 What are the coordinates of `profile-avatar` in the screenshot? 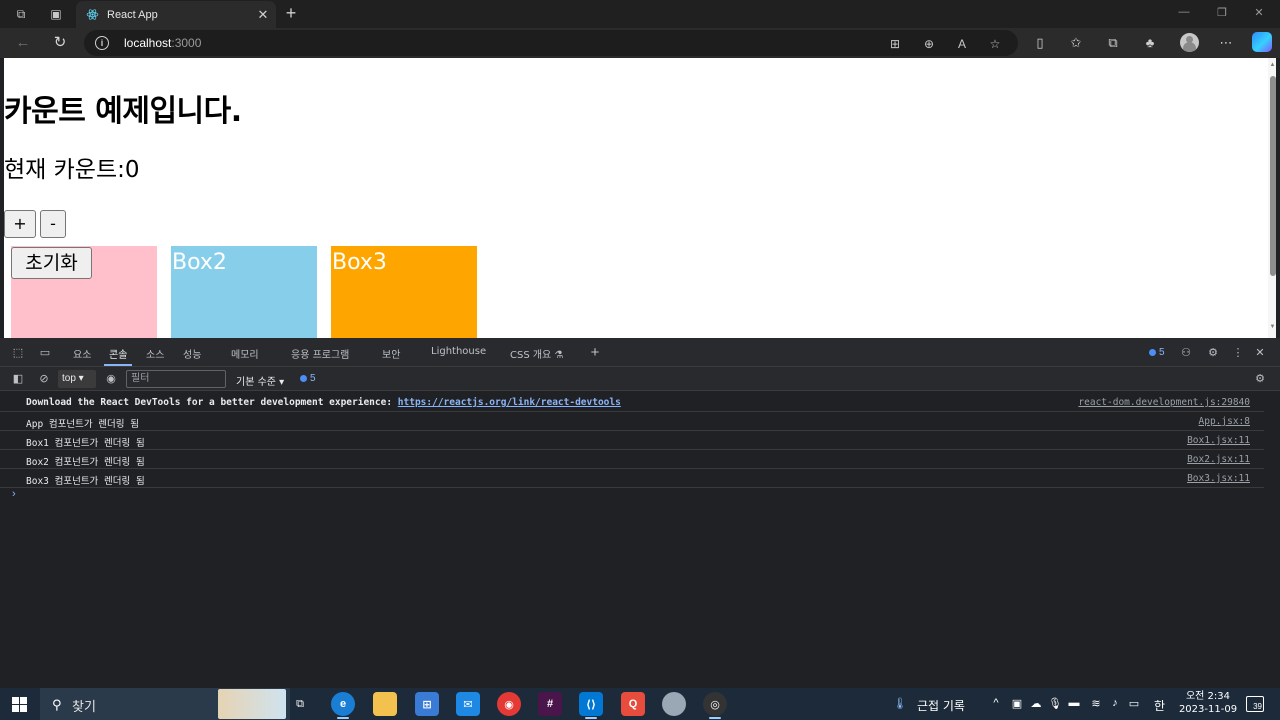 It's located at (1189, 42).